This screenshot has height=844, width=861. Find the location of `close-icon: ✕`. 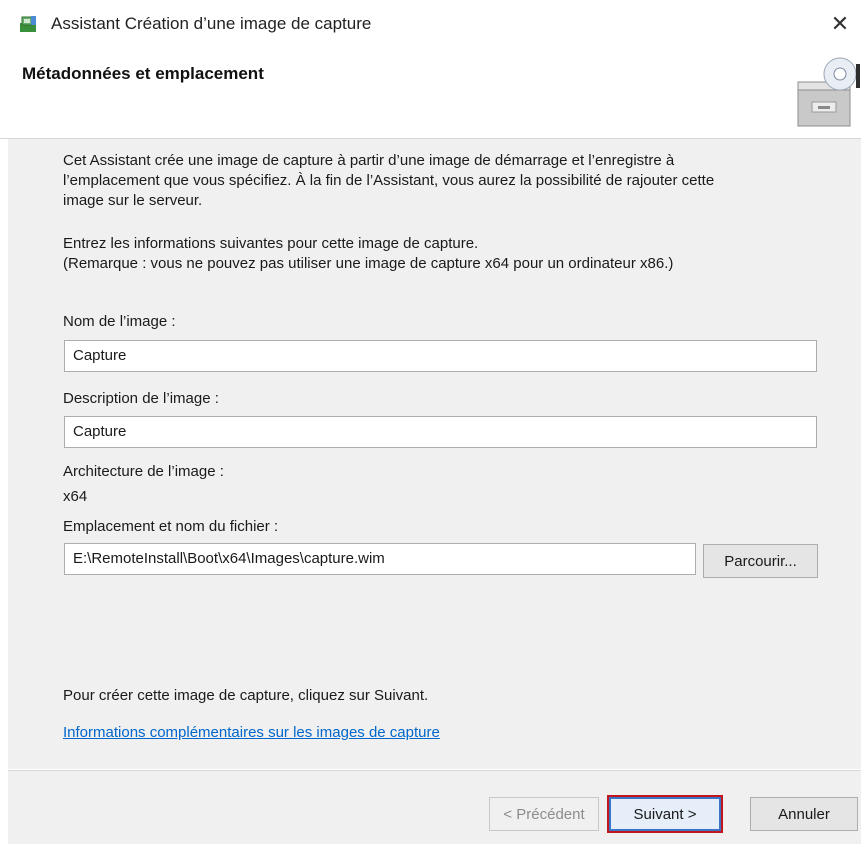

close-icon: ✕ is located at coordinates (840, 24).